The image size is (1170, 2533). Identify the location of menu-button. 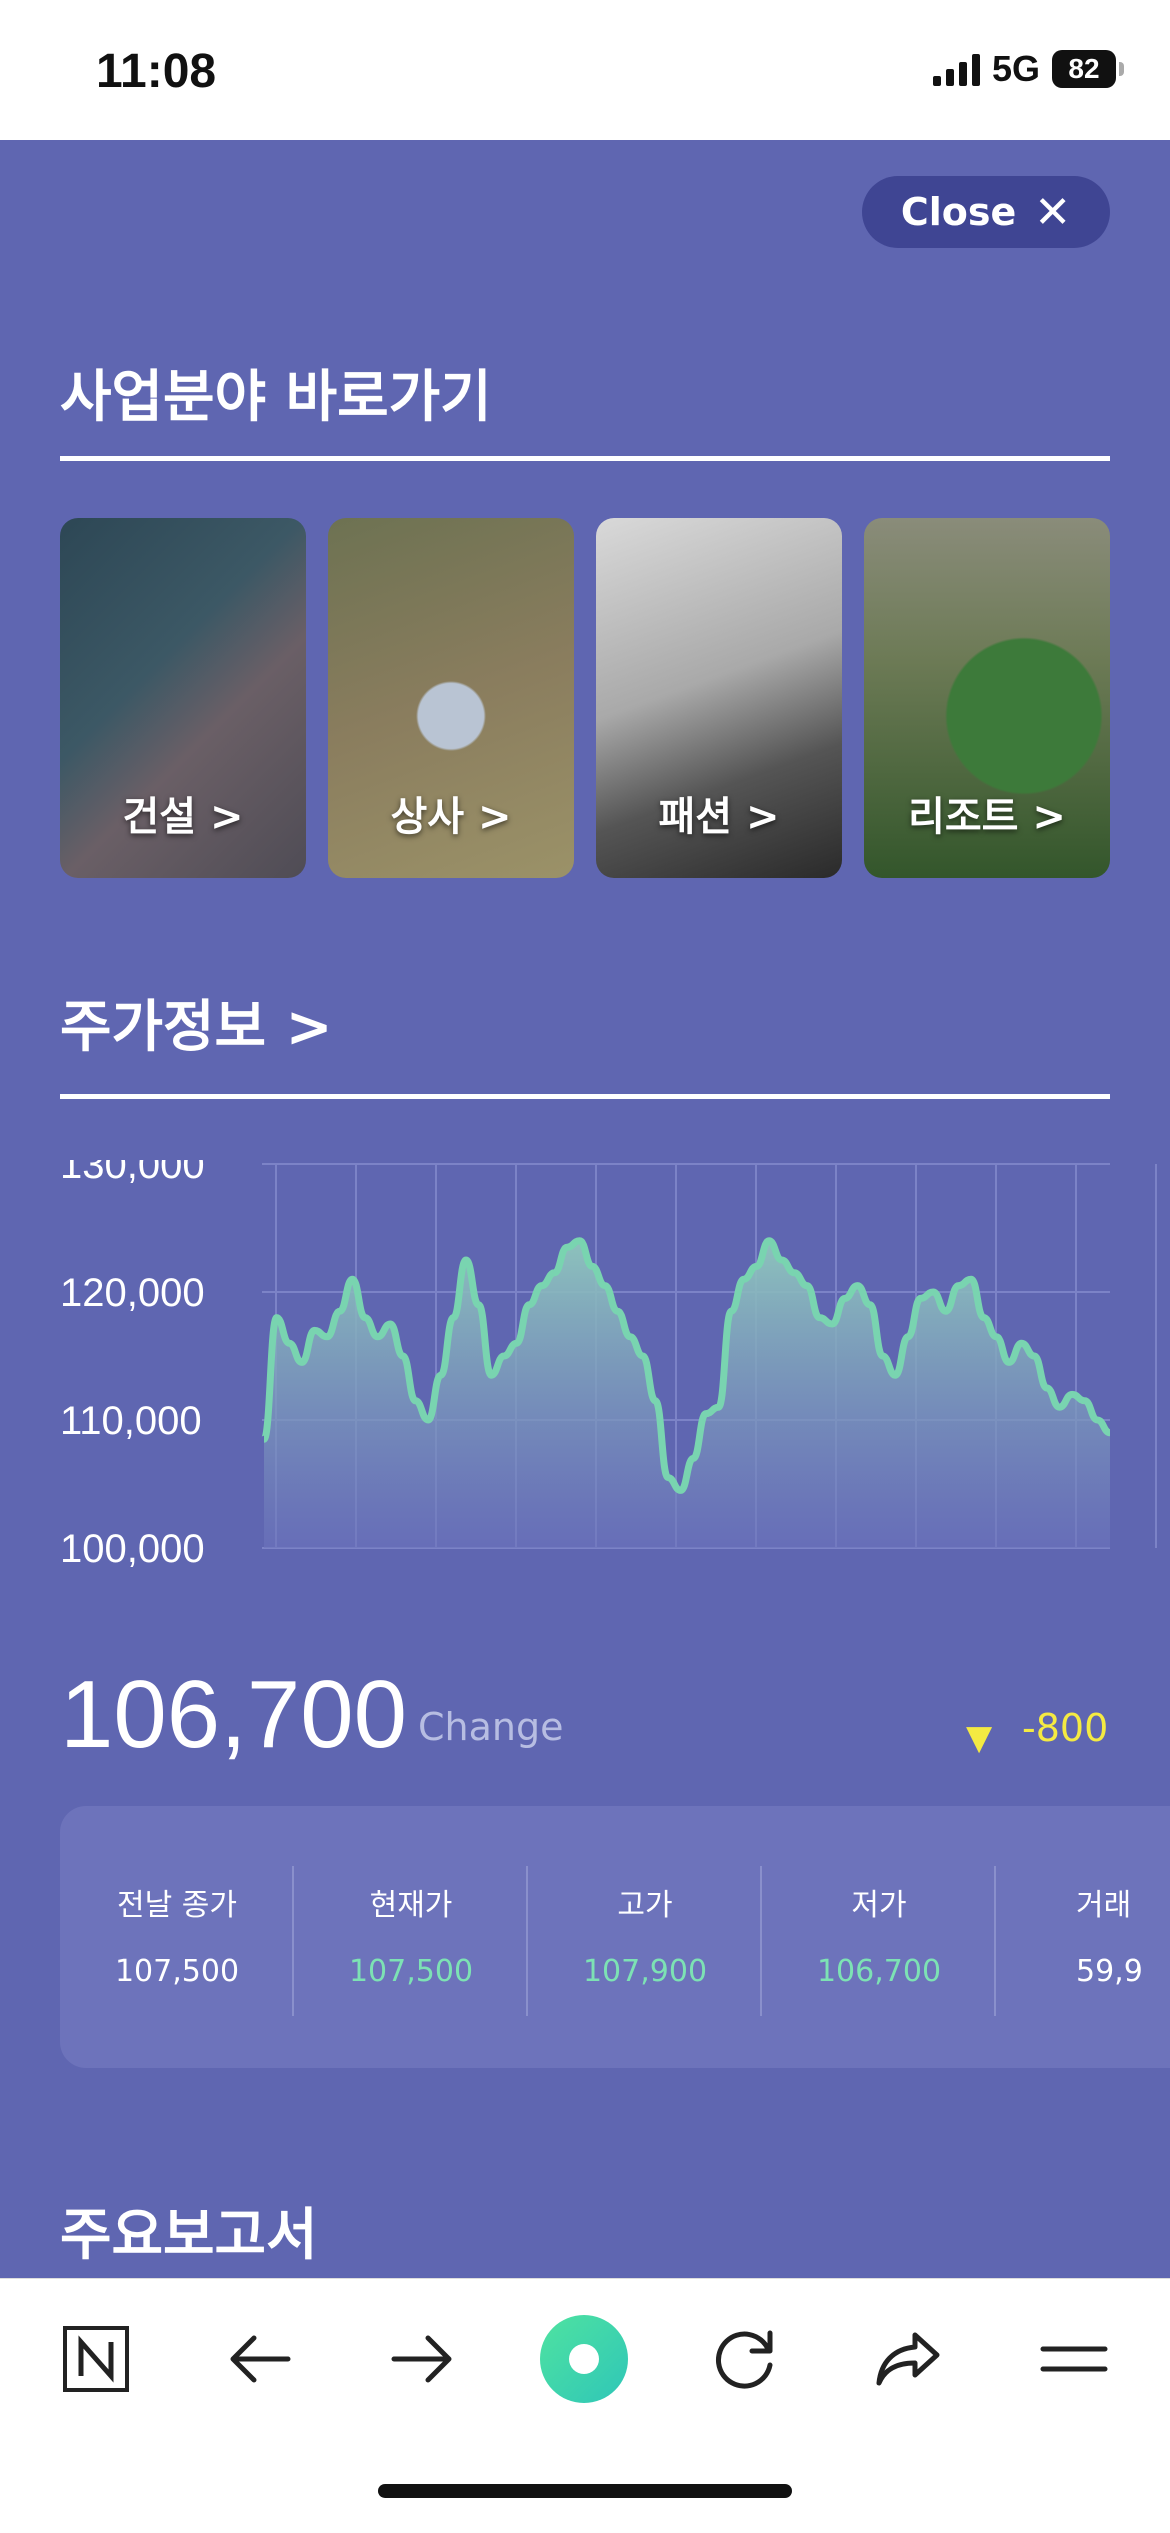
(1074, 2359).